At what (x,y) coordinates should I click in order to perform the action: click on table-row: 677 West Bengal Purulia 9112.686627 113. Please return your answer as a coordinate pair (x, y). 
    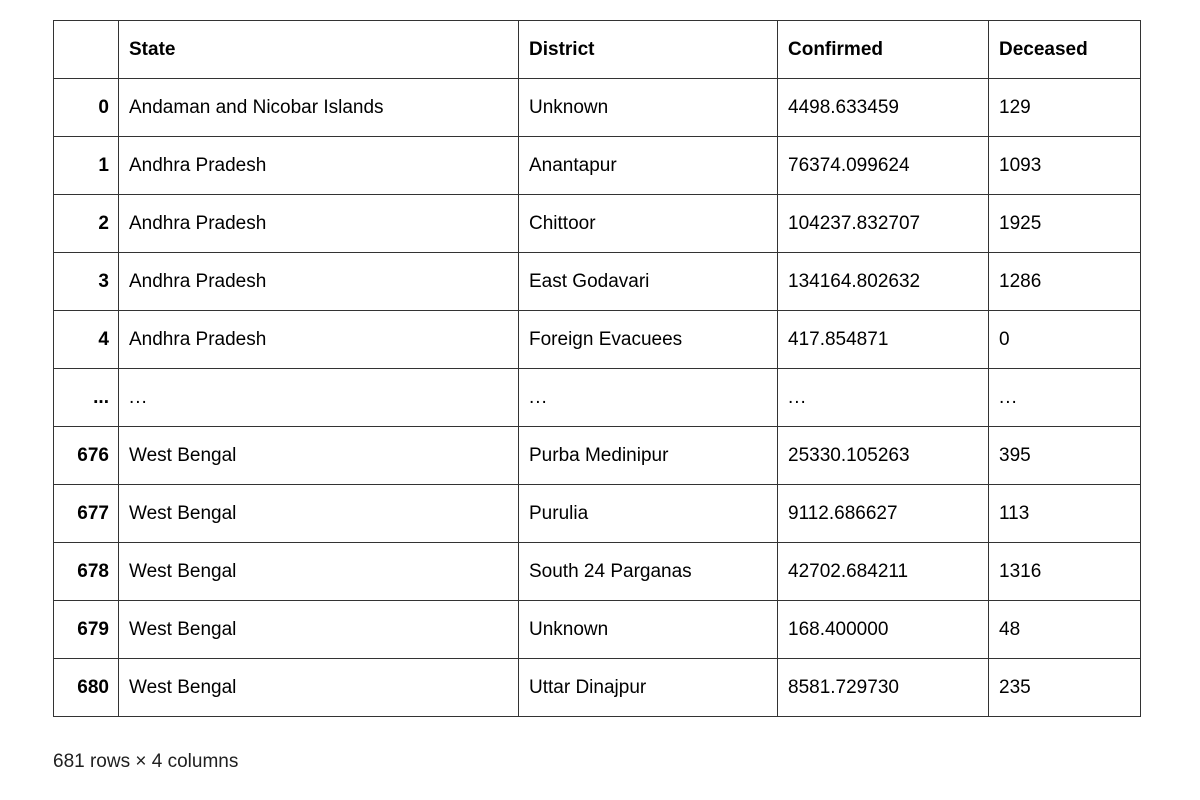
    Looking at the image, I should click on (597, 513).